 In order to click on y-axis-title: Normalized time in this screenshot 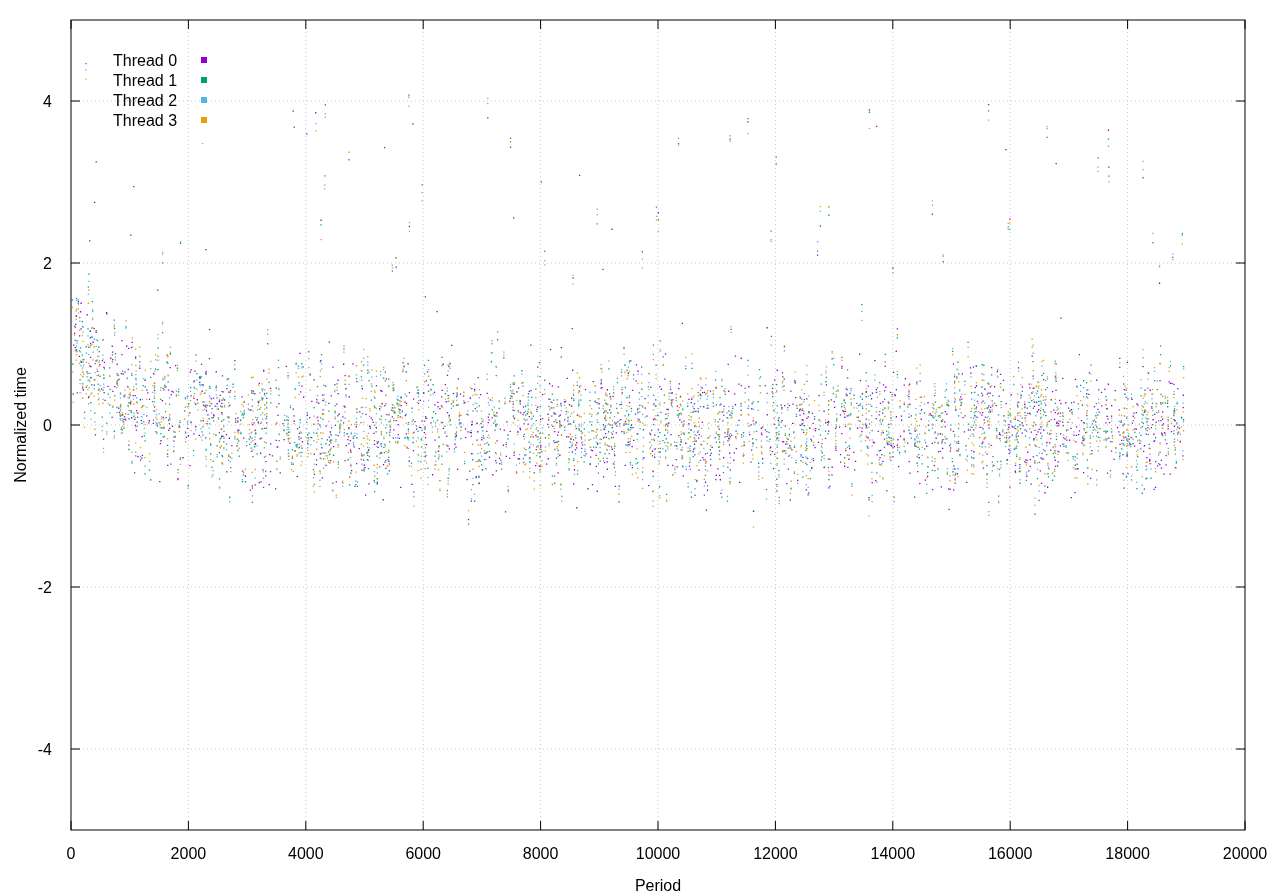, I will do `click(20, 425)`.